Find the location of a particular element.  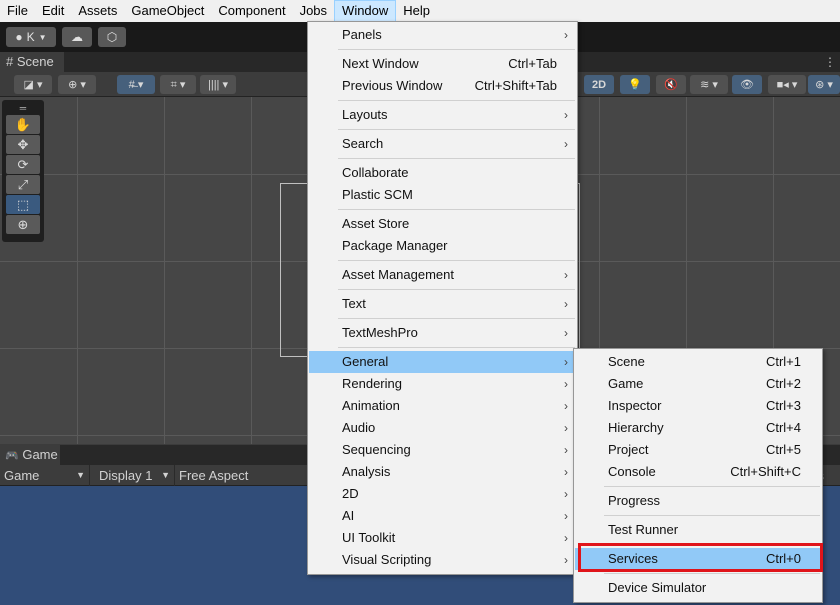

menu-item-shortcut: Ctrl+1 is located at coordinates (783, 361).